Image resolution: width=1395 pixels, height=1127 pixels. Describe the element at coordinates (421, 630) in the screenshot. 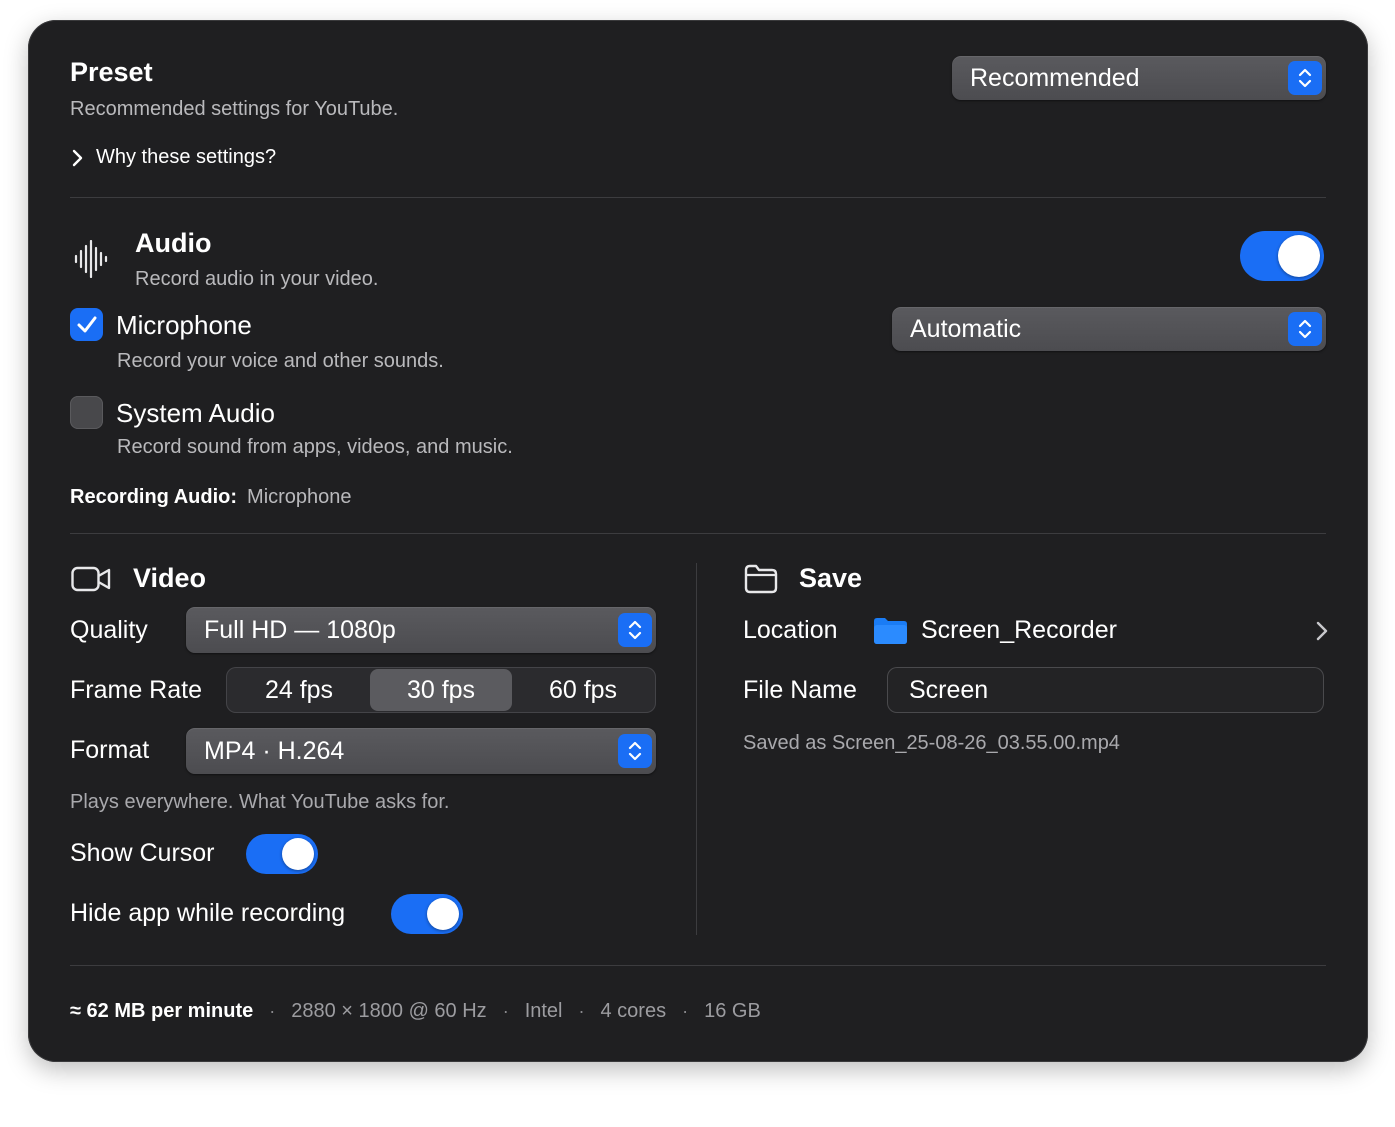

I see `quality-select: Full HD — 1080p` at that location.